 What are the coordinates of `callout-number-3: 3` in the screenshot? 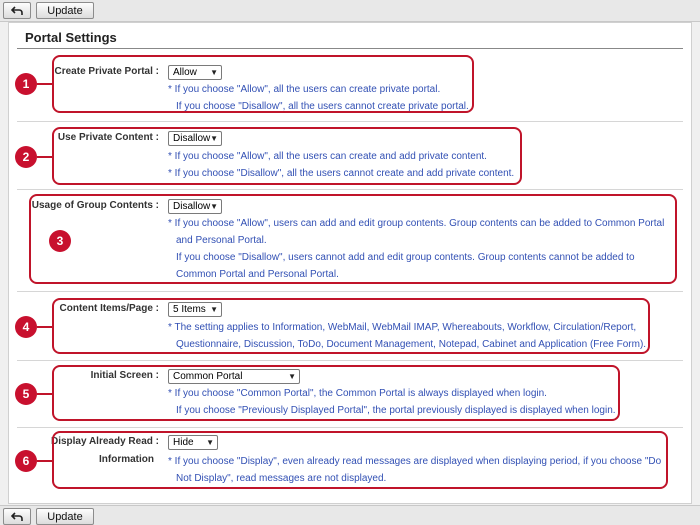 It's located at (60, 241).